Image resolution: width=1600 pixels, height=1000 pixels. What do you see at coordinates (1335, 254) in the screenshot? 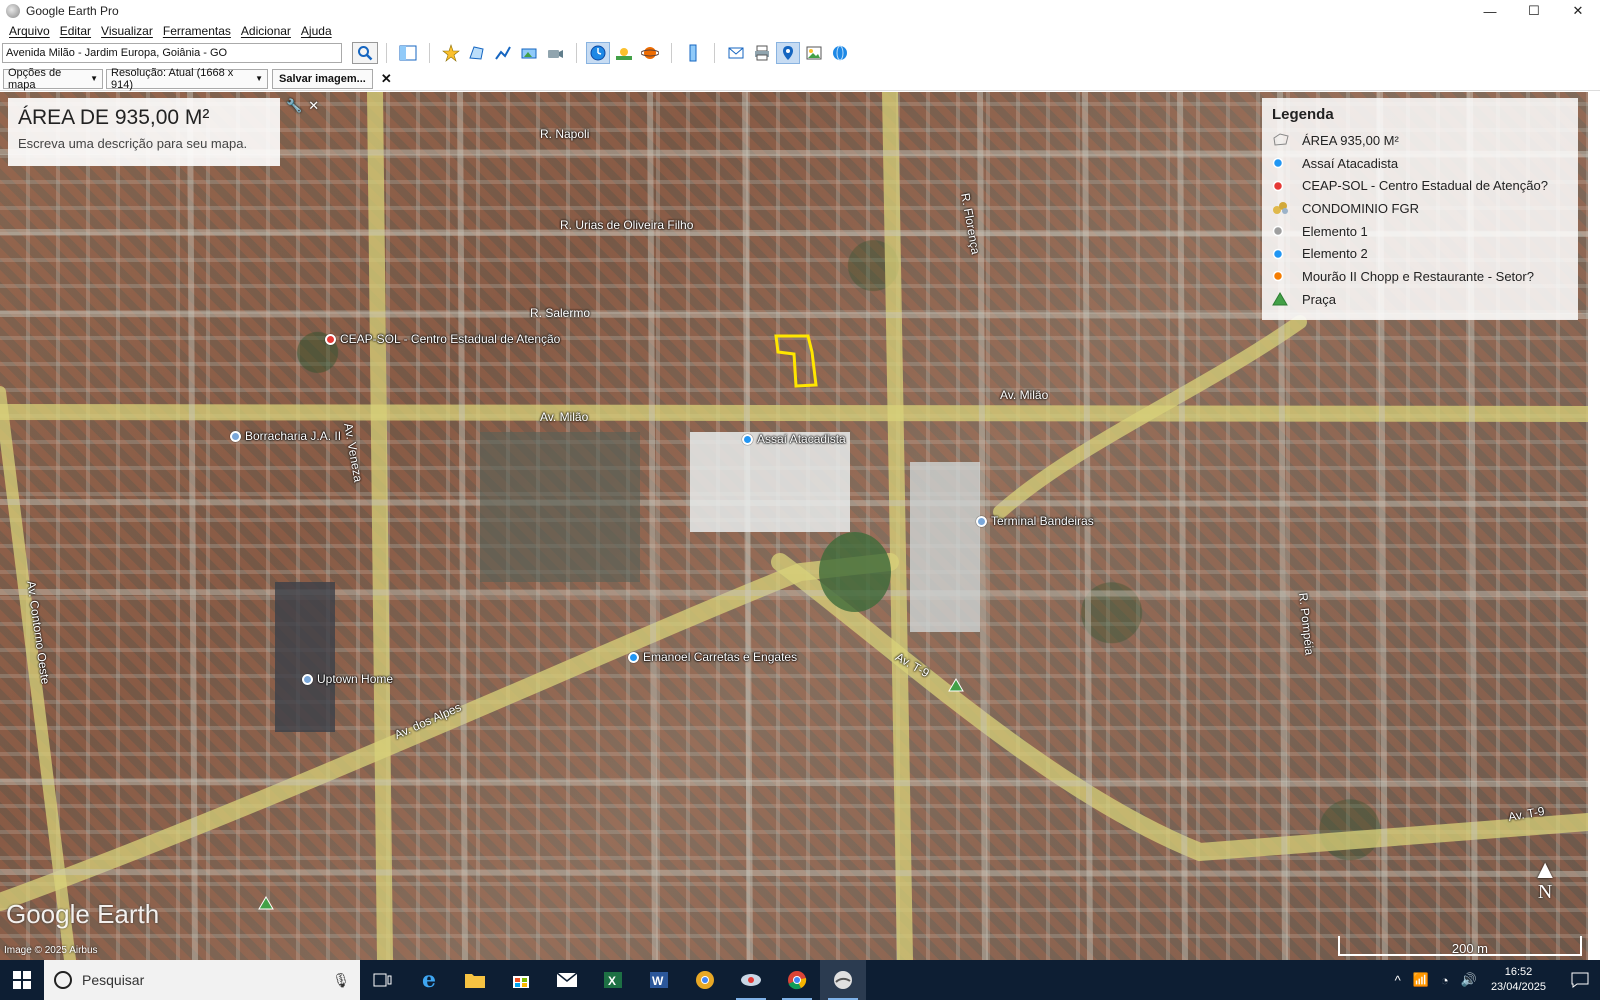
I see `legend-item-label: Elemento 2` at bounding box center [1335, 254].